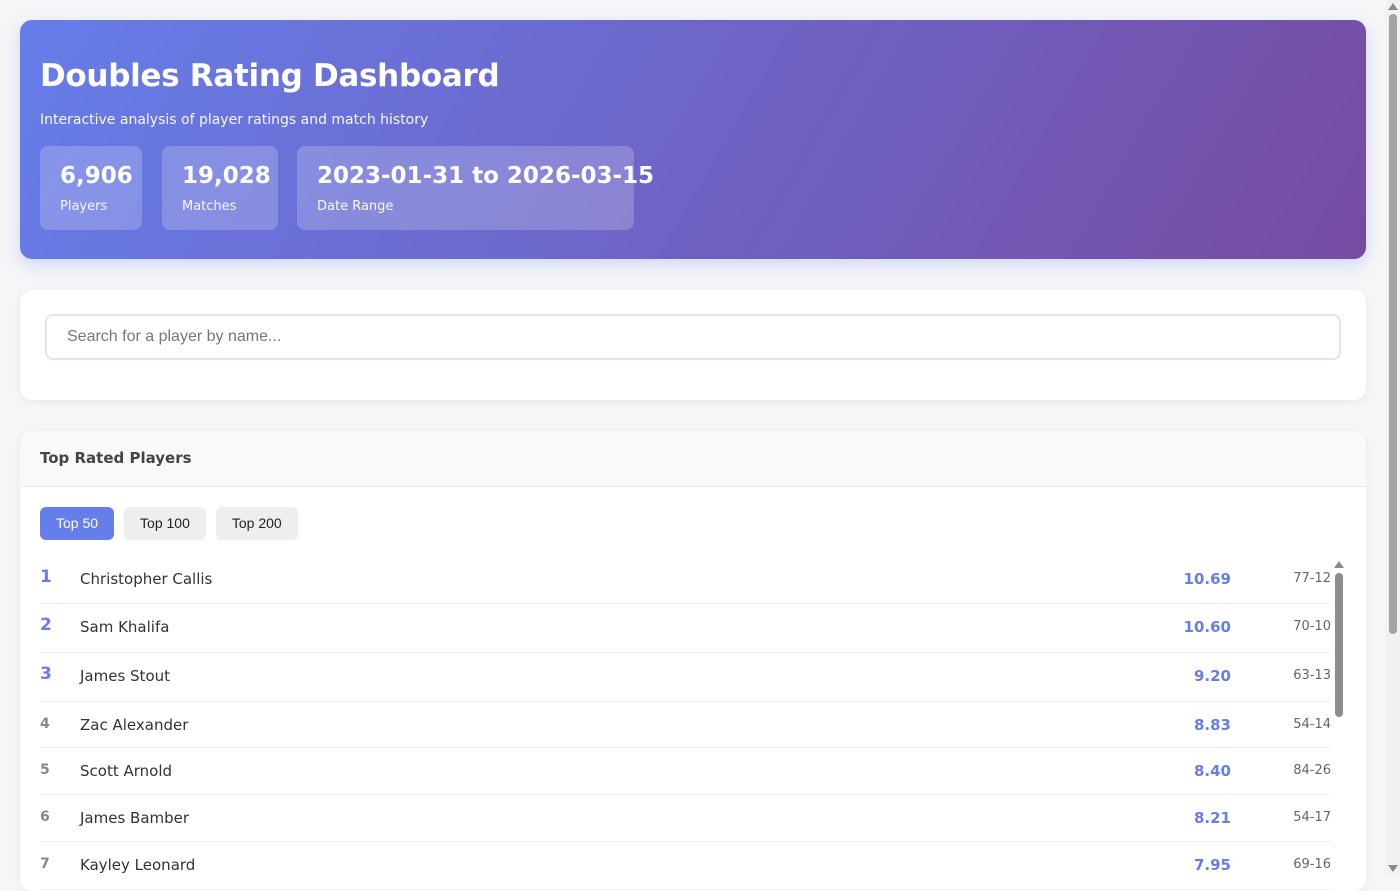 The image size is (1400, 891). Describe the element at coordinates (270, 76) in the screenshot. I see `page-title: Doubles Rating Dashboard` at that location.